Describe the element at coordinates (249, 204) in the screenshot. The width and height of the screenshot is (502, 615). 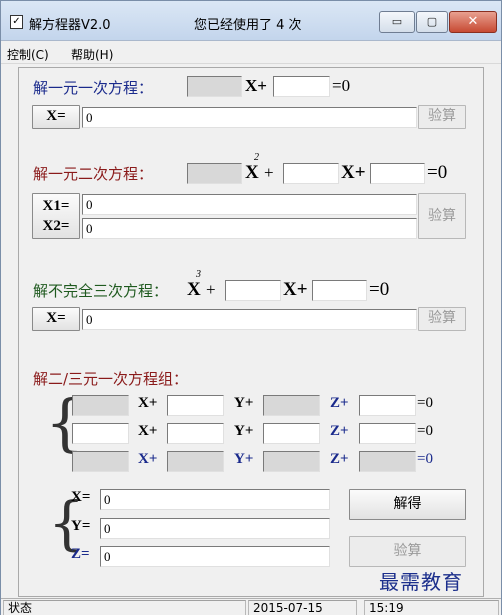
I see `quadratic-x1-field: 0` at that location.